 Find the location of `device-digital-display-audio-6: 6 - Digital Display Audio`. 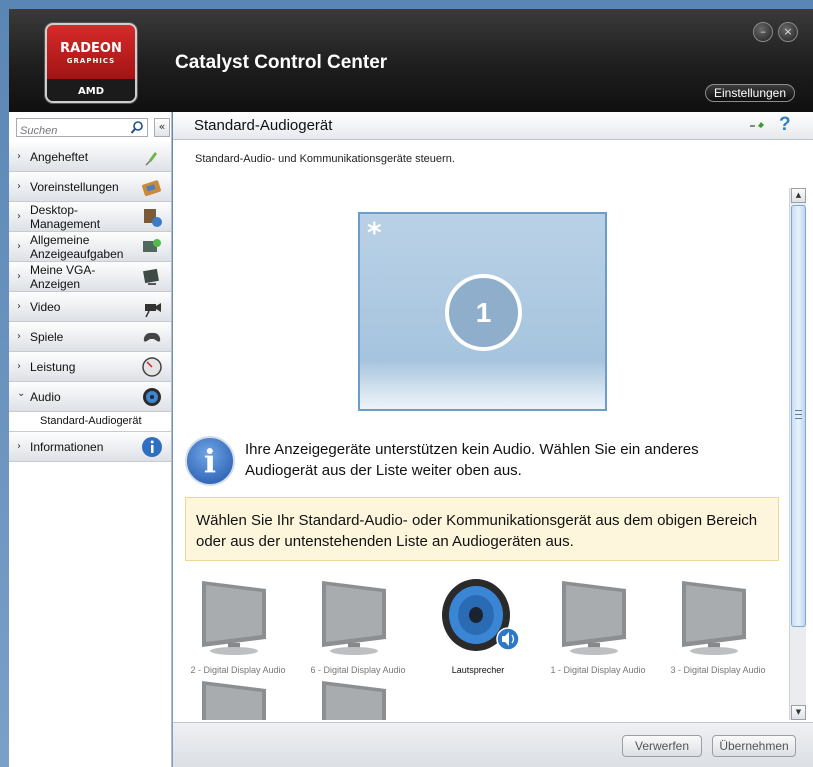

device-digital-display-audio-6: 6 - Digital Display Audio is located at coordinates (358, 627).